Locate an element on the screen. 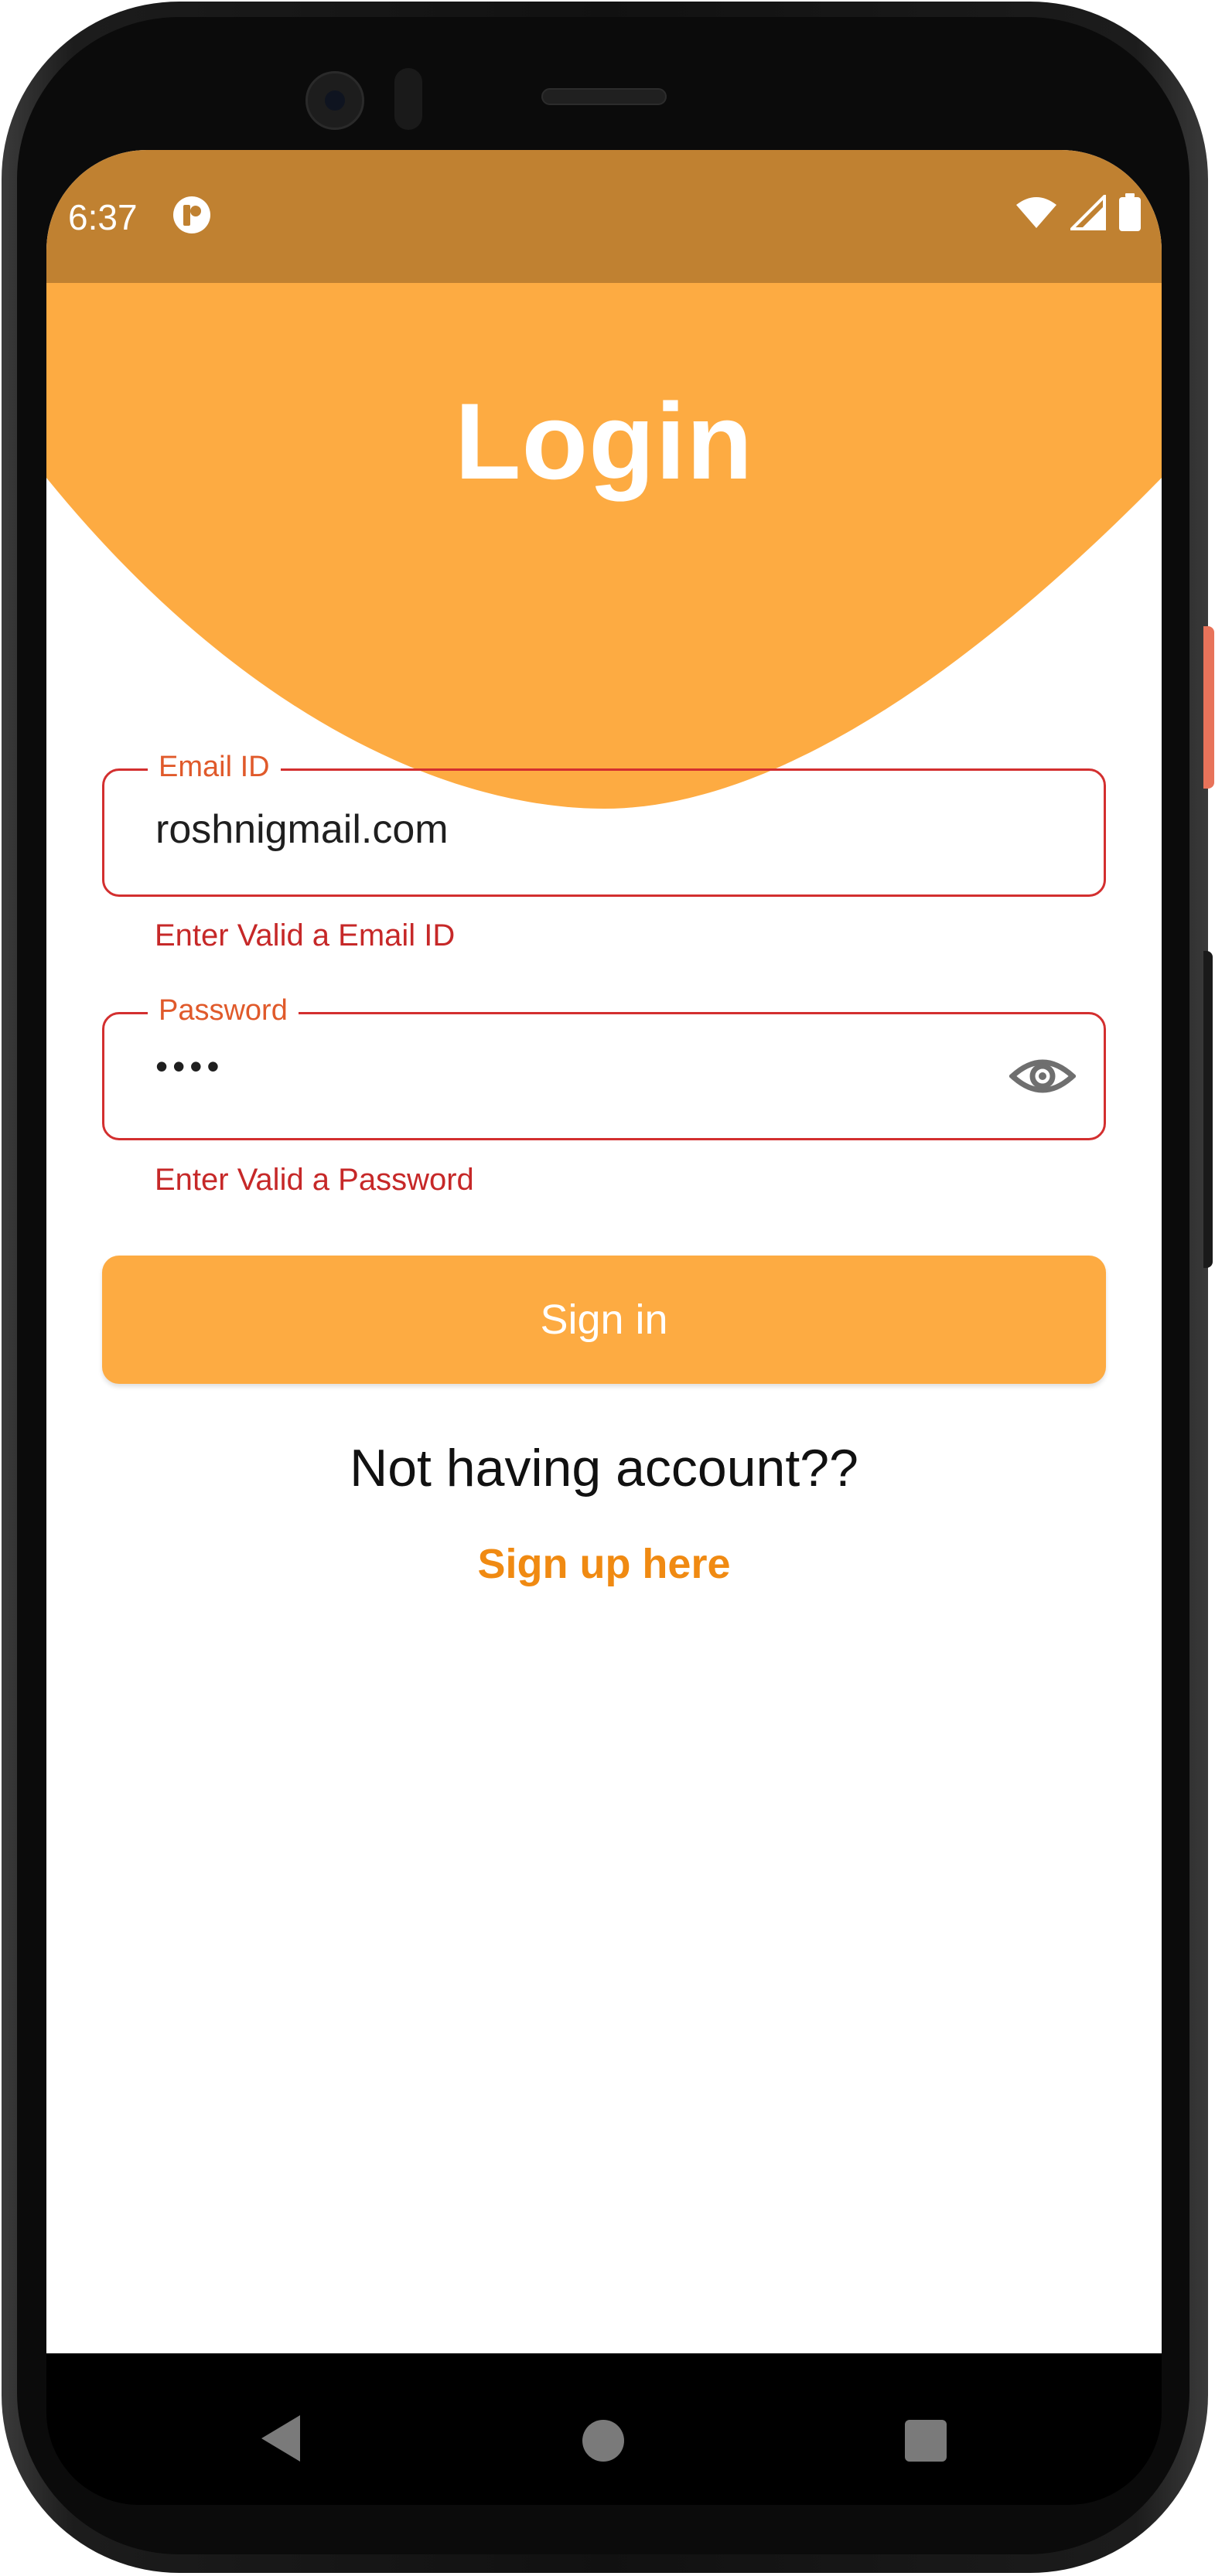  battery-icon is located at coordinates (1130, 212).